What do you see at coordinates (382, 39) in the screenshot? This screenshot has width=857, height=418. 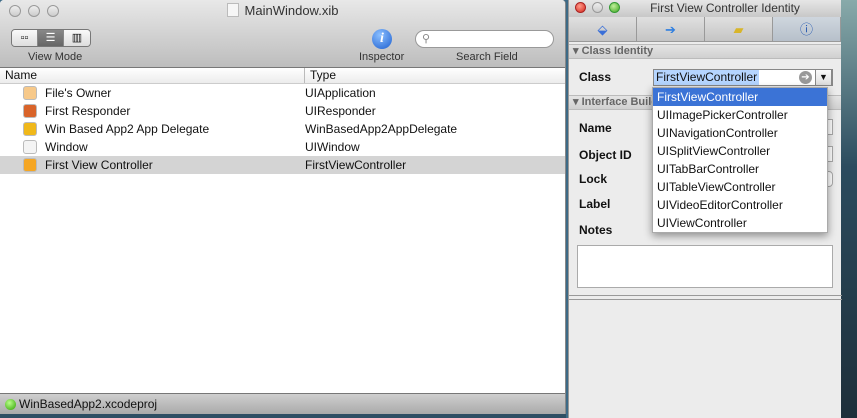 I see `inspector-button: i` at bounding box center [382, 39].